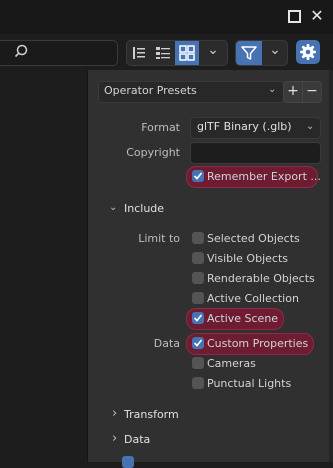  I want to click on format-label: Format, so click(160, 127).